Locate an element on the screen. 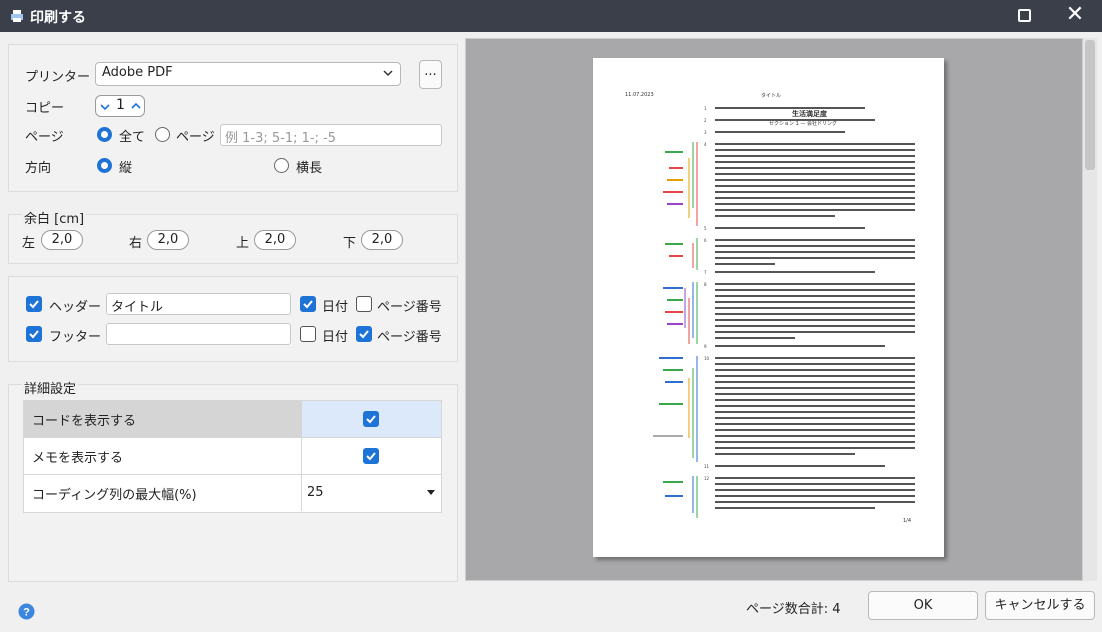 The width and height of the screenshot is (1102, 632). footer-label: フッター is located at coordinates (75, 337).